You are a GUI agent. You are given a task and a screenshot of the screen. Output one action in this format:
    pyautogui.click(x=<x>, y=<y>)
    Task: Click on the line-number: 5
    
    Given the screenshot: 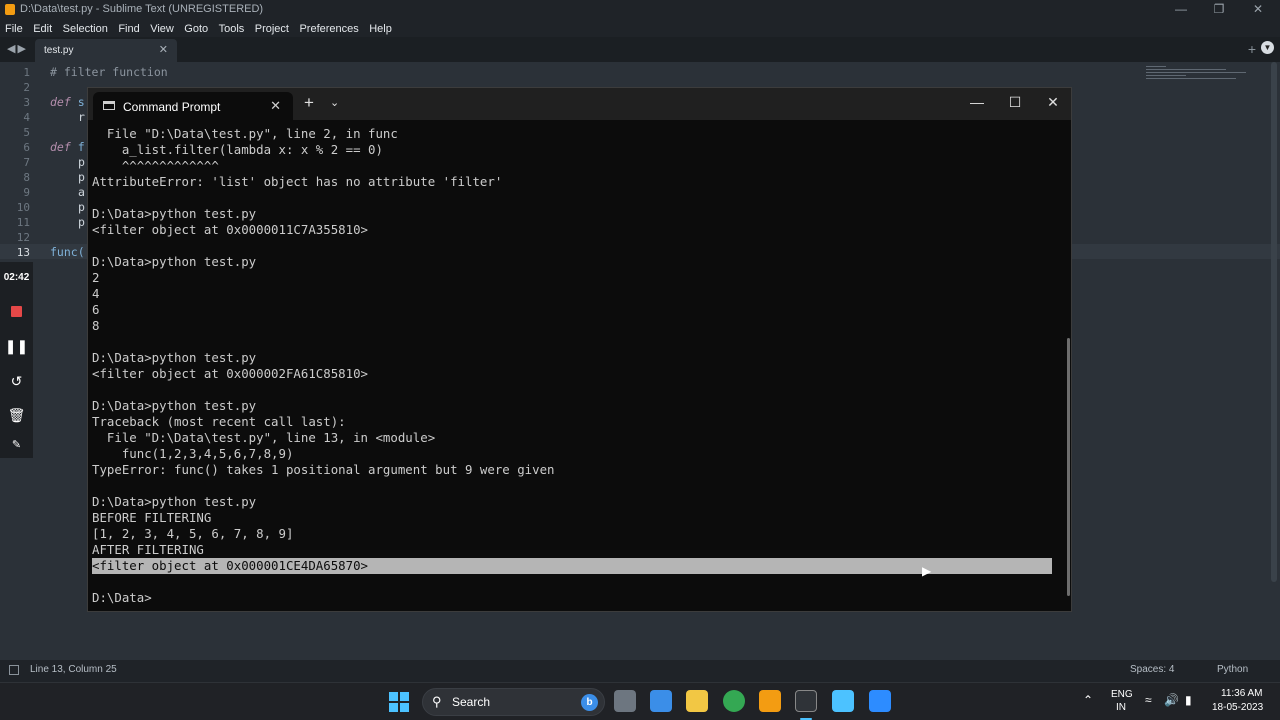 What is the action you would take?
    pyautogui.click(x=26, y=132)
    